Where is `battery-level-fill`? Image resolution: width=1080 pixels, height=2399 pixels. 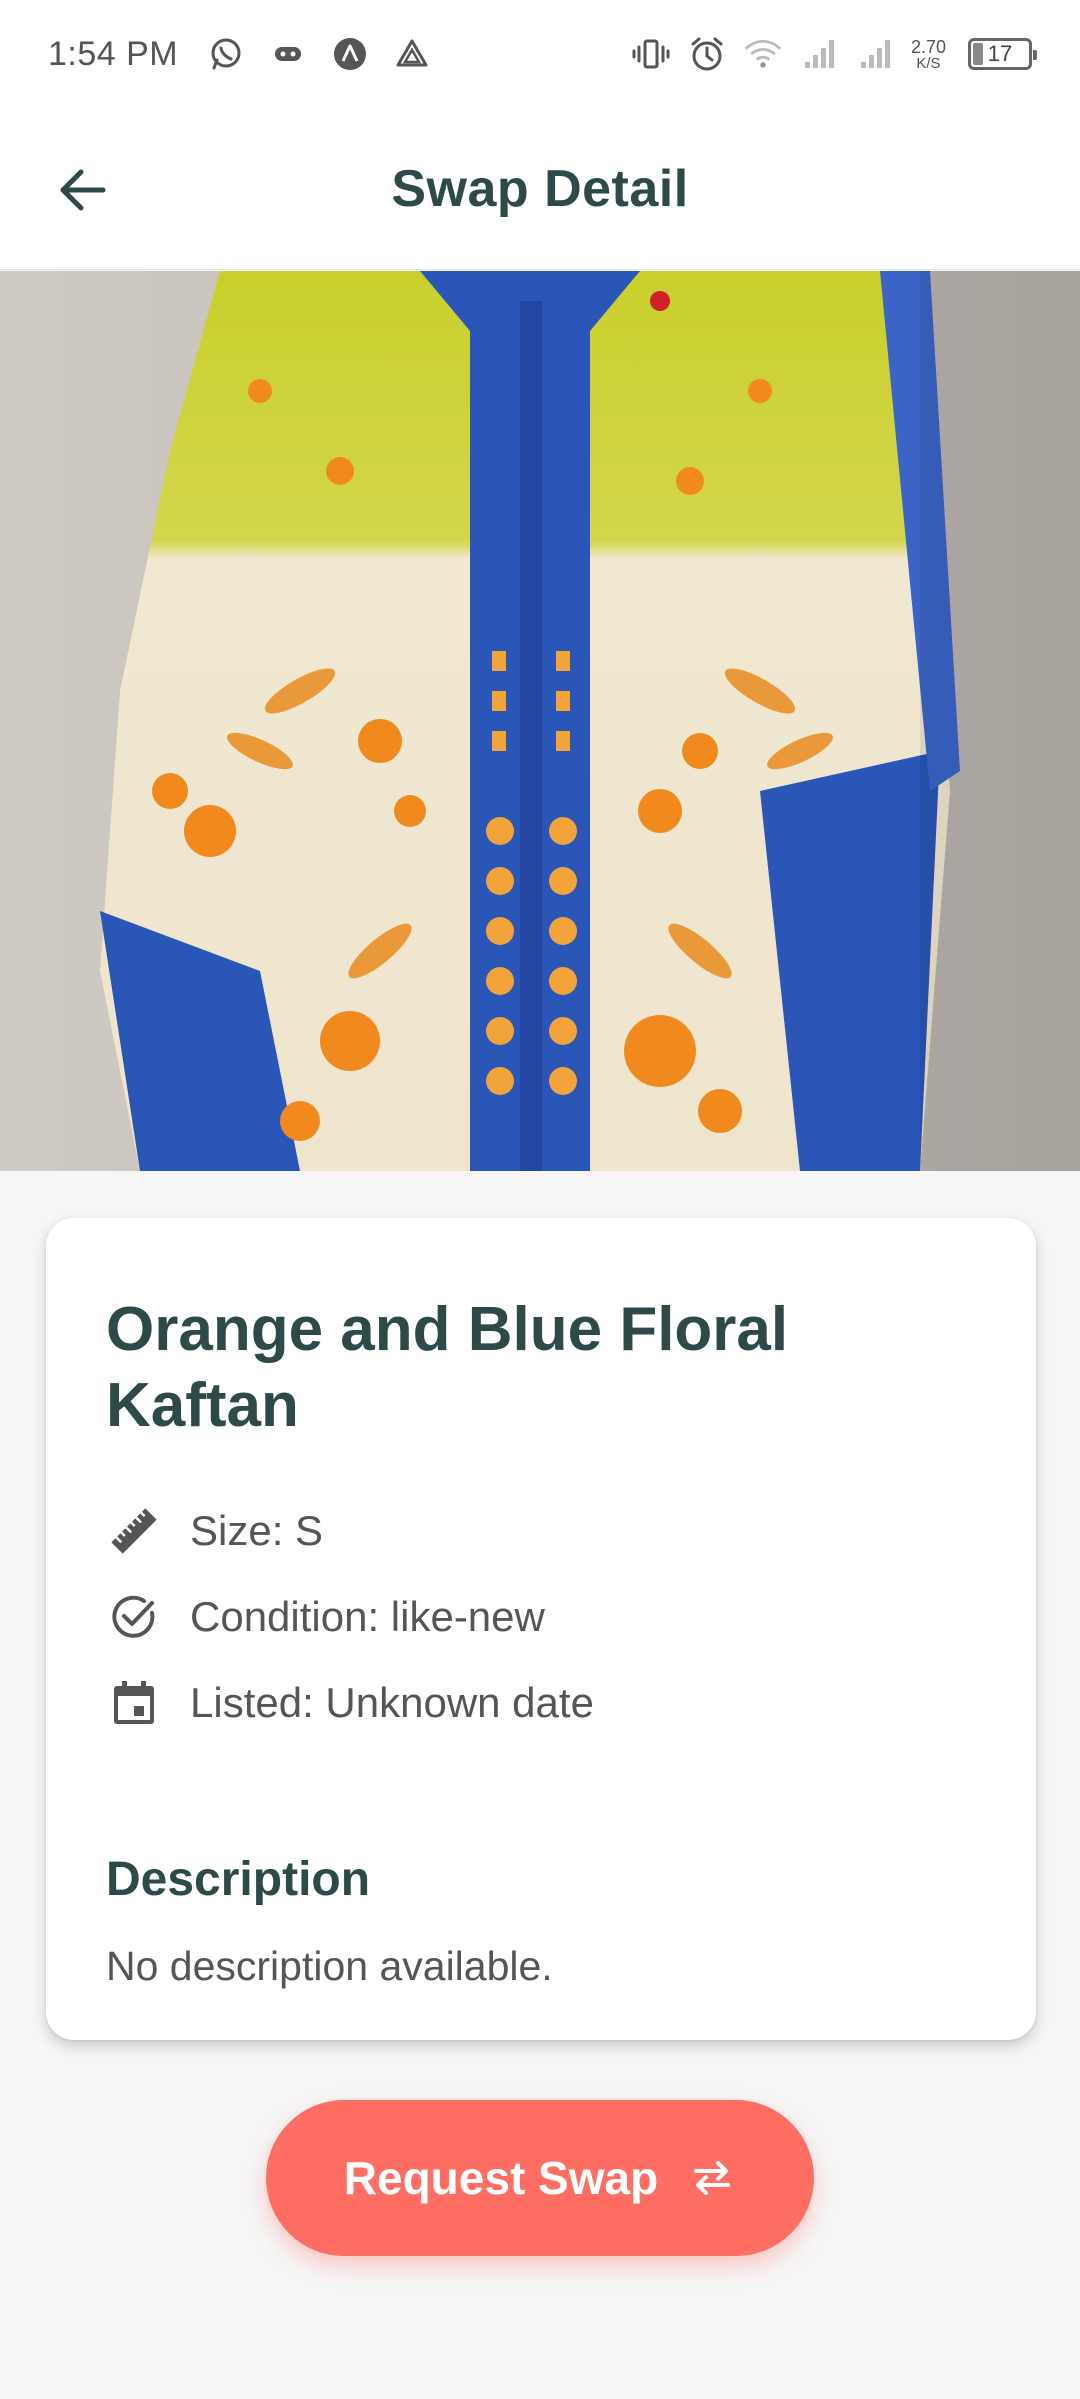
battery-level-fill is located at coordinates (978, 54).